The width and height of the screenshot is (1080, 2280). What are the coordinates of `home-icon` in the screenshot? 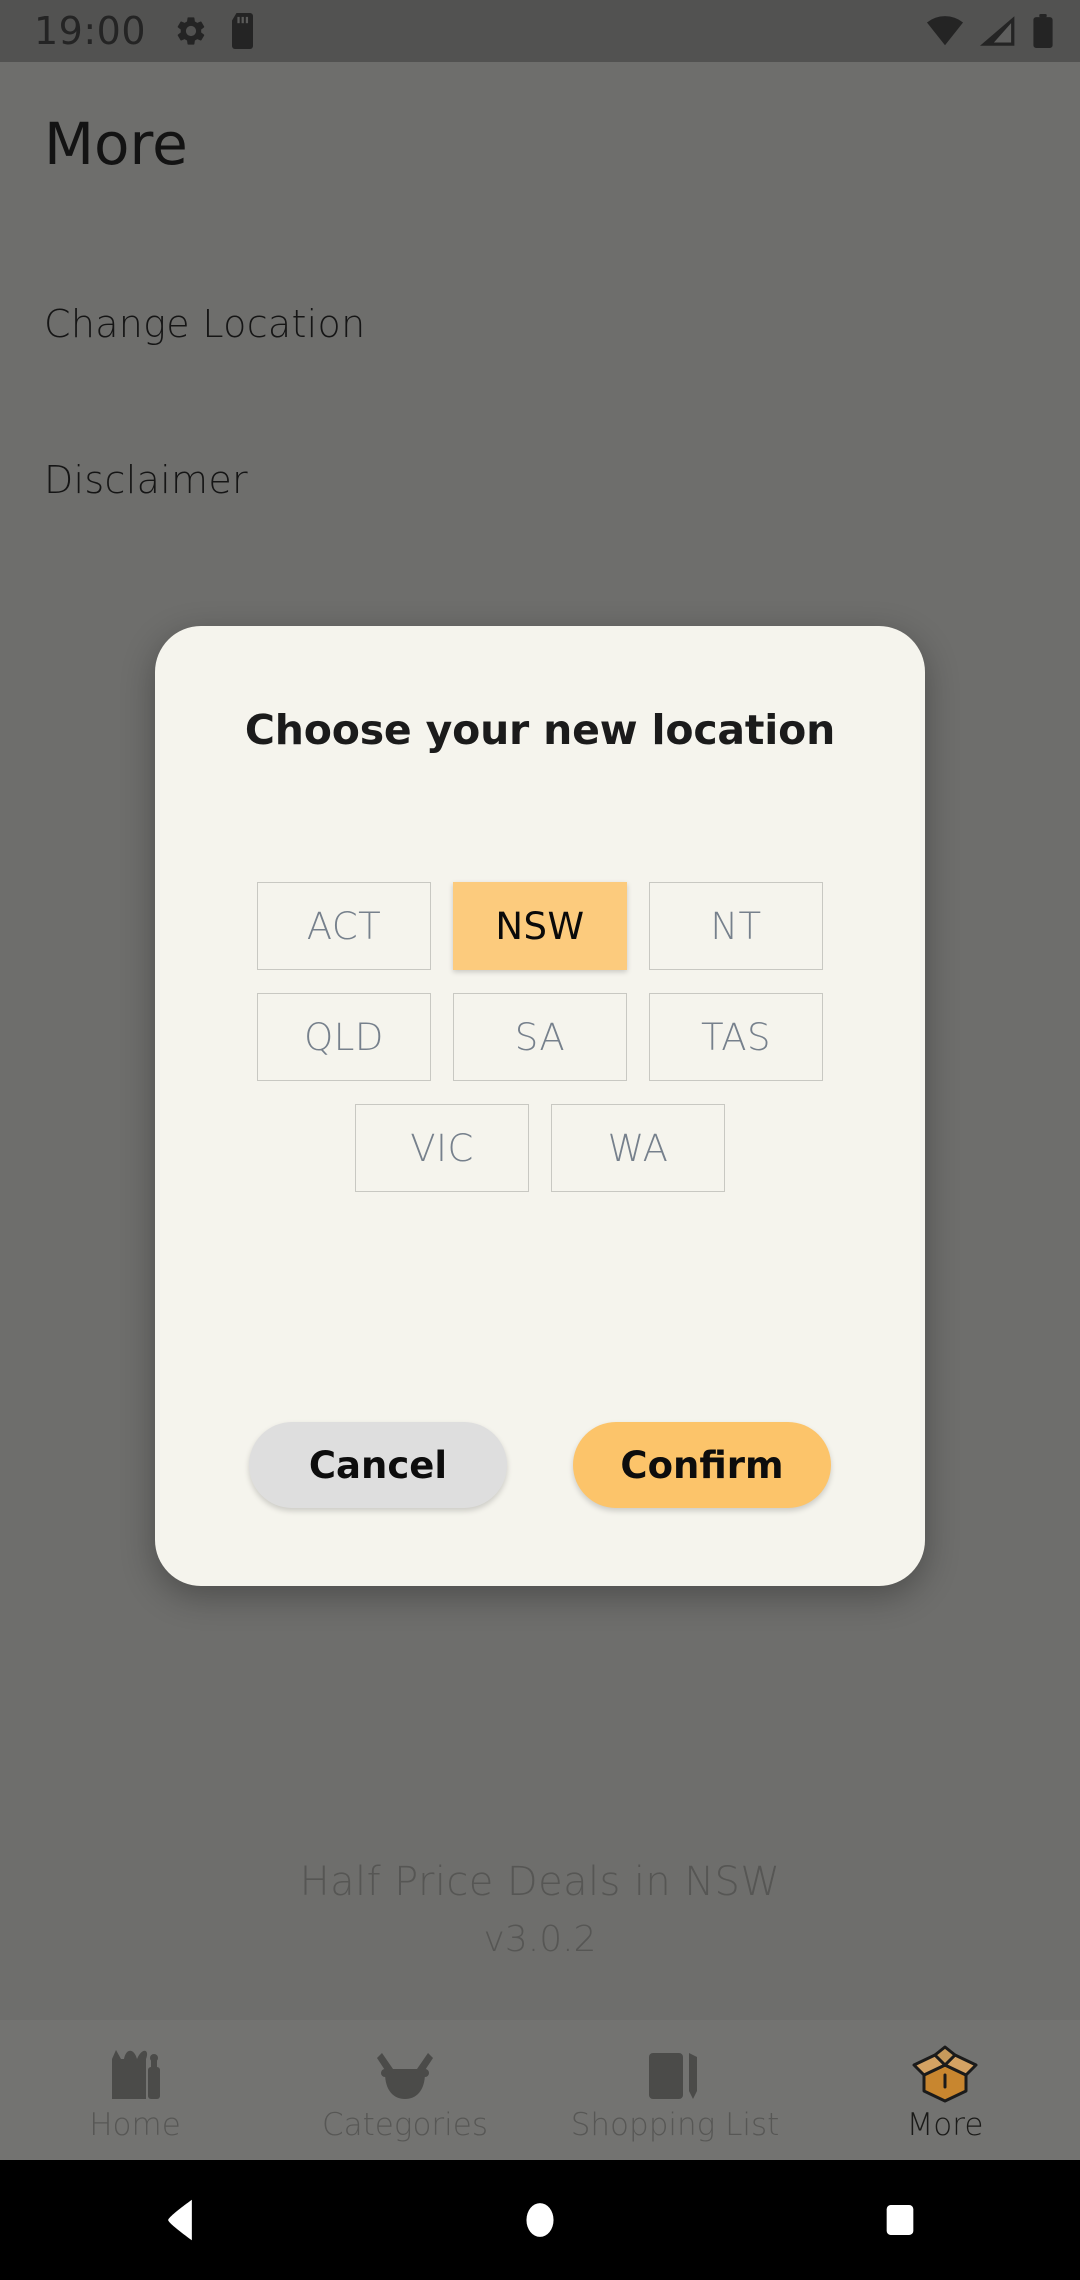 It's located at (540, 2220).